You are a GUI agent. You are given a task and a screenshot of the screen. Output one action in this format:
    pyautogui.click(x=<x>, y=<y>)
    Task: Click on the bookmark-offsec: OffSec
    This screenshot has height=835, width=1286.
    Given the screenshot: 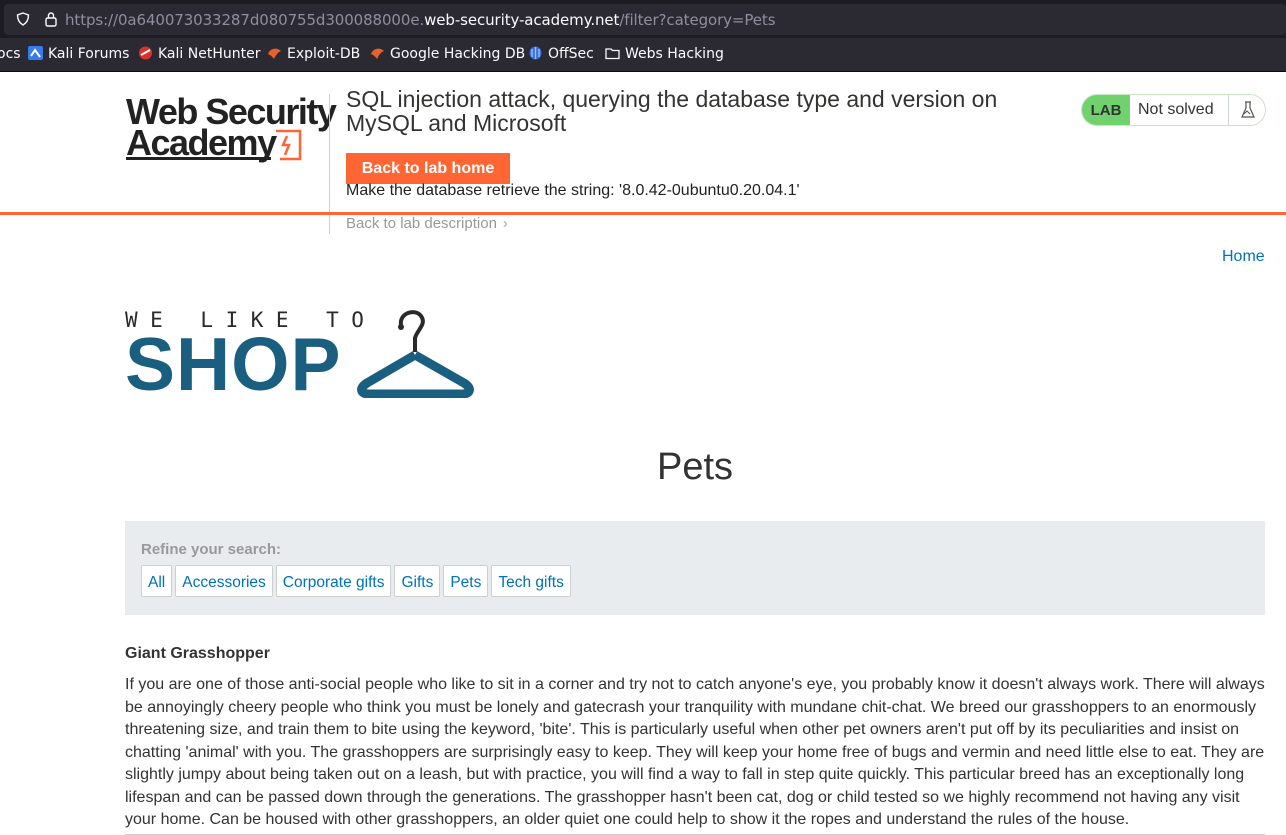 What is the action you would take?
    pyautogui.click(x=561, y=54)
    